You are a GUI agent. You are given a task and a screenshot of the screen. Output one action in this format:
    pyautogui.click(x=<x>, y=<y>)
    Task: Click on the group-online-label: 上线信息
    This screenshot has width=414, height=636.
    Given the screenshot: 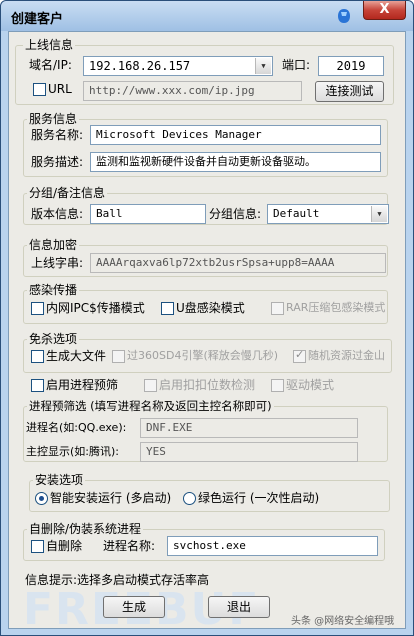 What is the action you would take?
    pyautogui.click(x=49, y=45)
    